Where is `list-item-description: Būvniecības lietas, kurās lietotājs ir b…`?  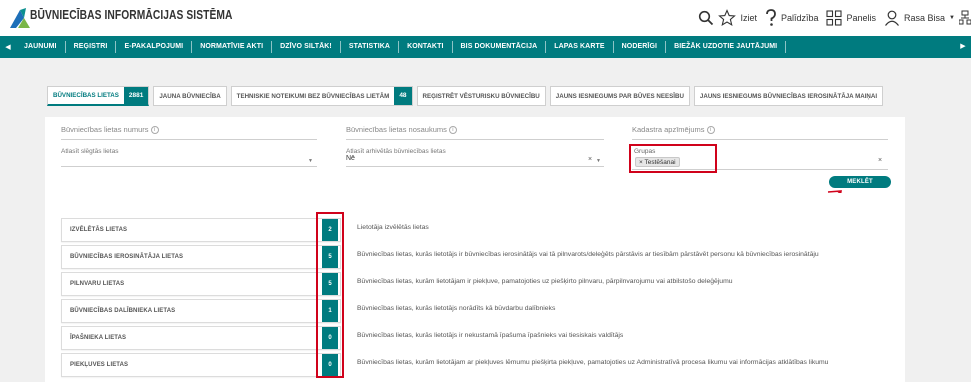
list-item-description: Būvniecības lietas, kurās lietotājs ir b… is located at coordinates (588, 254).